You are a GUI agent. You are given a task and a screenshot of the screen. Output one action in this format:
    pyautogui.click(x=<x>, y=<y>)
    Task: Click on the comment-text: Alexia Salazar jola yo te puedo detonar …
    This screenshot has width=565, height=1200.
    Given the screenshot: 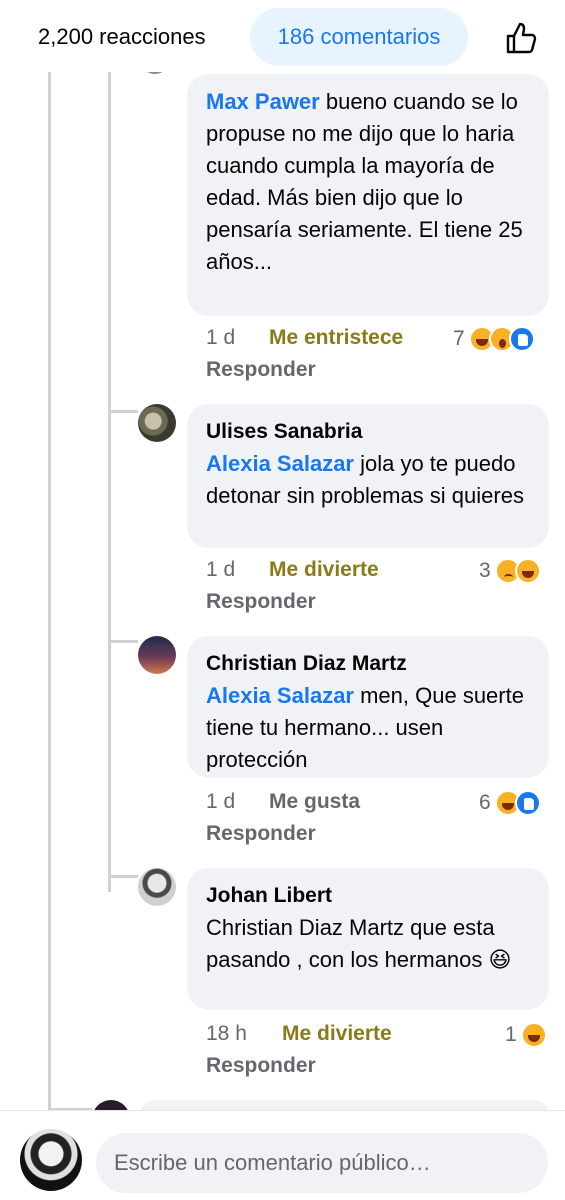 What is the action you would take?
    pyautogui.click(x=365, y=479)
    